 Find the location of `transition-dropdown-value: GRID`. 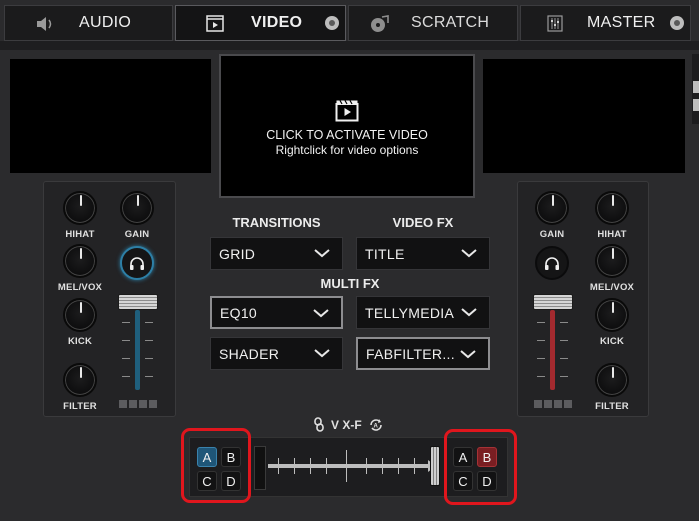

transition-dropdown-value: GRID is located at coordinates (237, 253).